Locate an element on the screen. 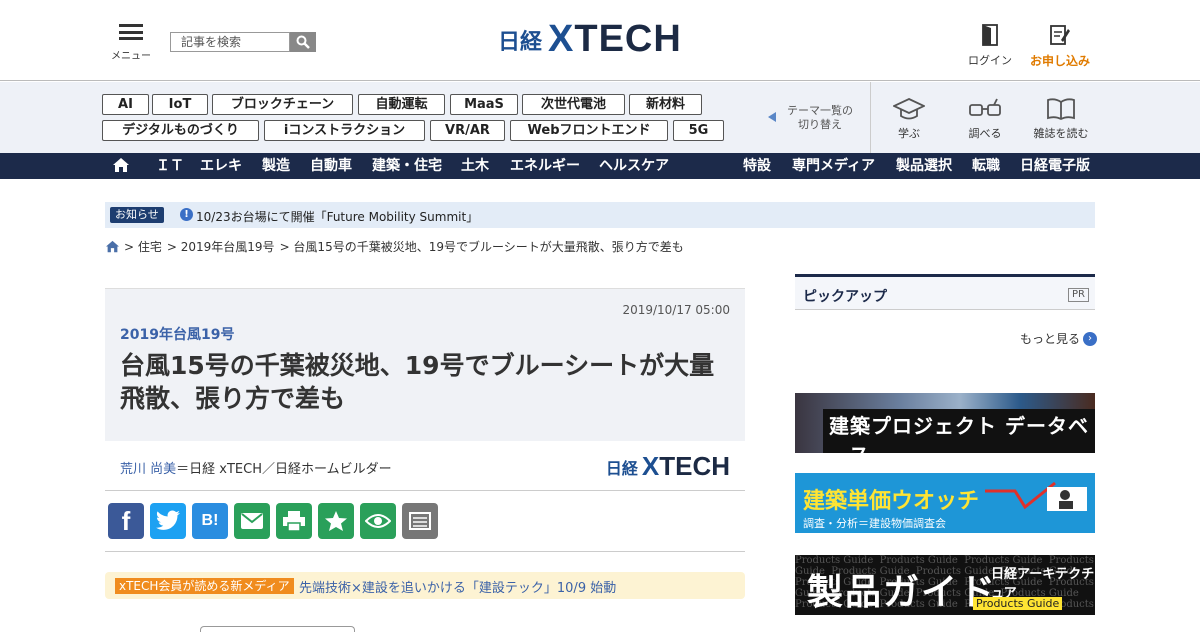 Image resolution: width=1200 pixels, height=632 pixels. breadcrumb-item: > 住宅 is located at coordinates (143, 246).